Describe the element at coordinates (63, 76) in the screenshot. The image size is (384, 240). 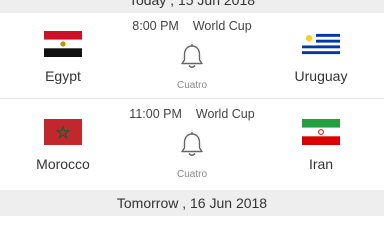
I see `team-name: Egypt` at that location.